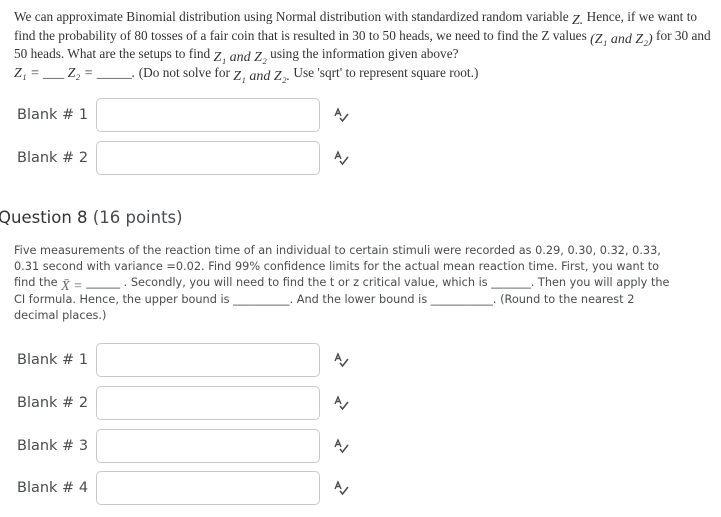 This screenshot has height=517, width=721. I want to click on blank-label: Blank # 3, so click(53, 446).